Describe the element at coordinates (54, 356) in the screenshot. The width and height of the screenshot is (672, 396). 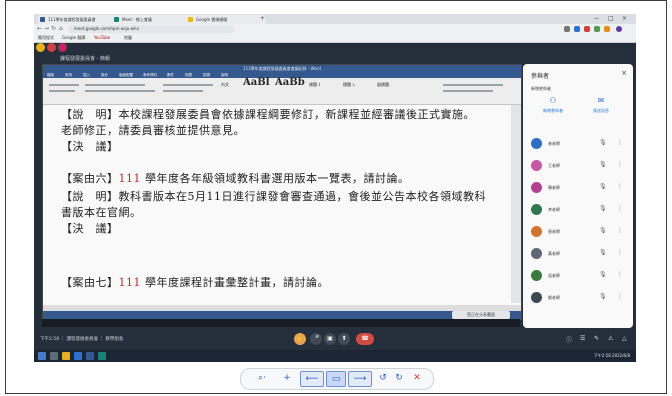
I see `search-icon` at that location.